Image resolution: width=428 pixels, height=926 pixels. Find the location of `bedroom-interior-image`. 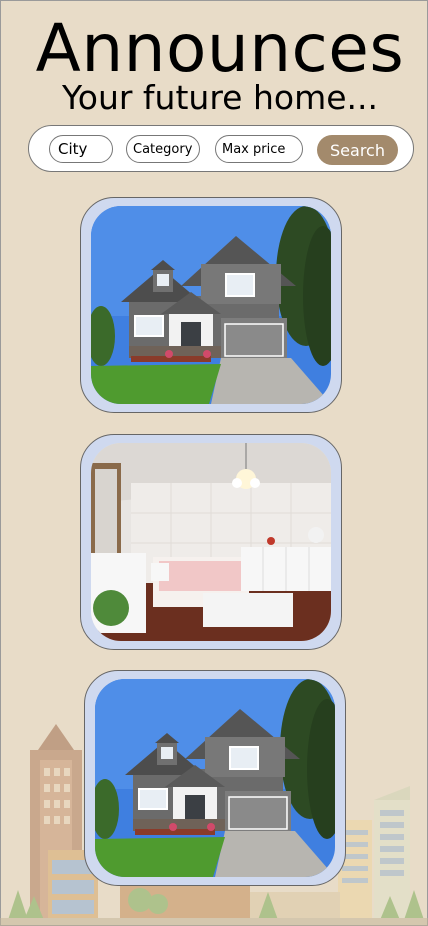

bedroom-interior-image is located at coordinates (211, 542).